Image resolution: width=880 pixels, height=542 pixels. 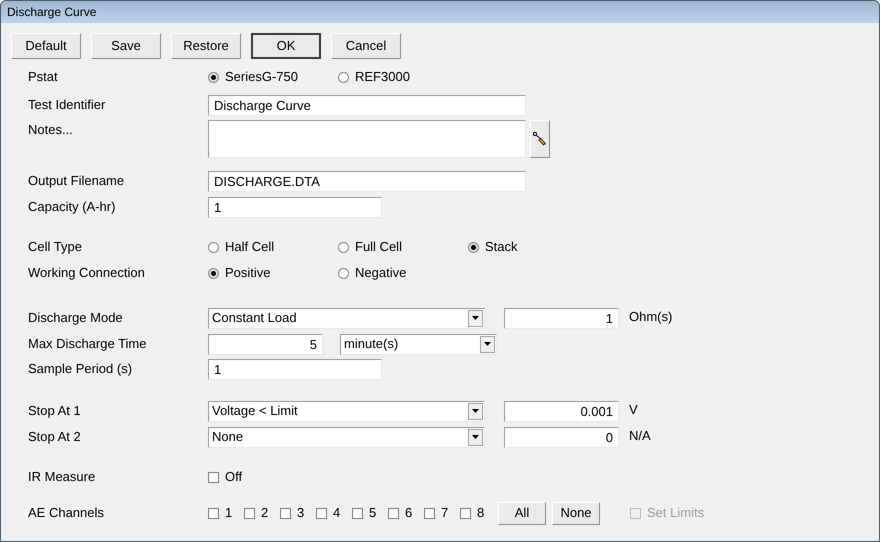 What do you see at coordinates (77, 181) in the screenshot?
I see `field-label: Output Filename` at bounding box center [77, 181].